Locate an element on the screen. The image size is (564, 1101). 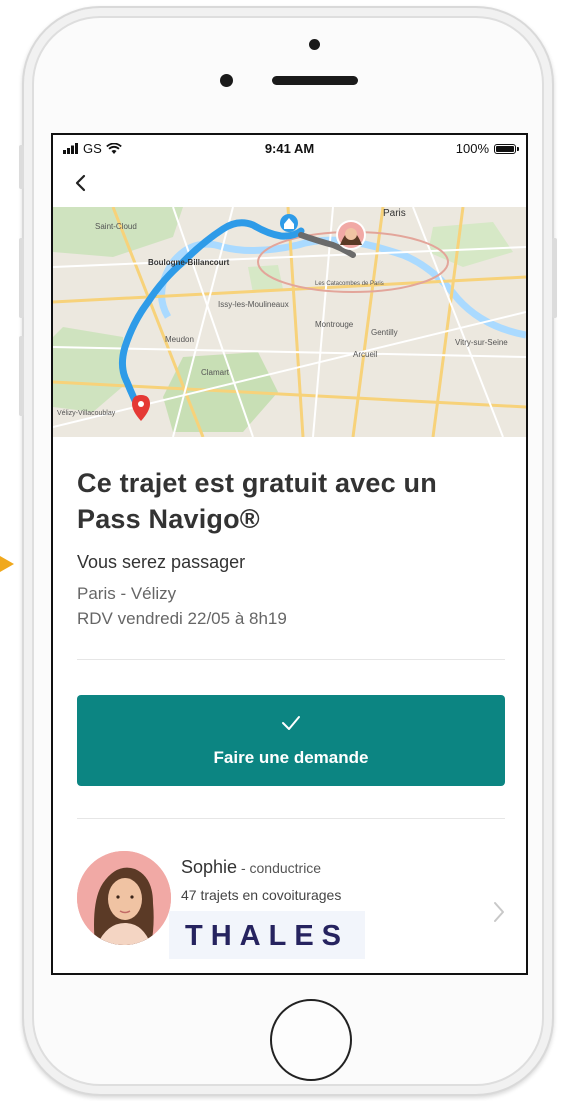
front-camera is located at coordinates (226, 80).